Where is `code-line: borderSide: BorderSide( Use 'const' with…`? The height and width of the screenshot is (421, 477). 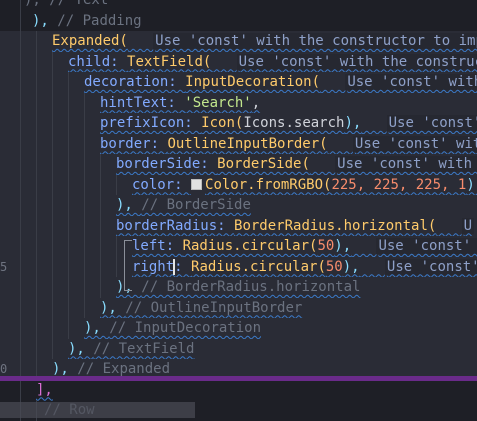 code-line: borderSide: BorderSide( Use 'const' with… is located at coordinates (238, 164).